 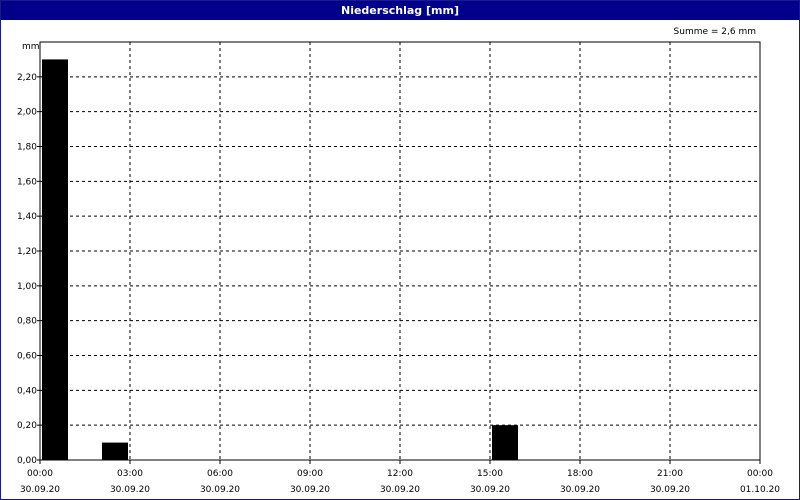 What do you see at coordinates (310, 474) in the screenshot?
I see `x-tick-time-label: 09:00` at bounding box center [310, 474].